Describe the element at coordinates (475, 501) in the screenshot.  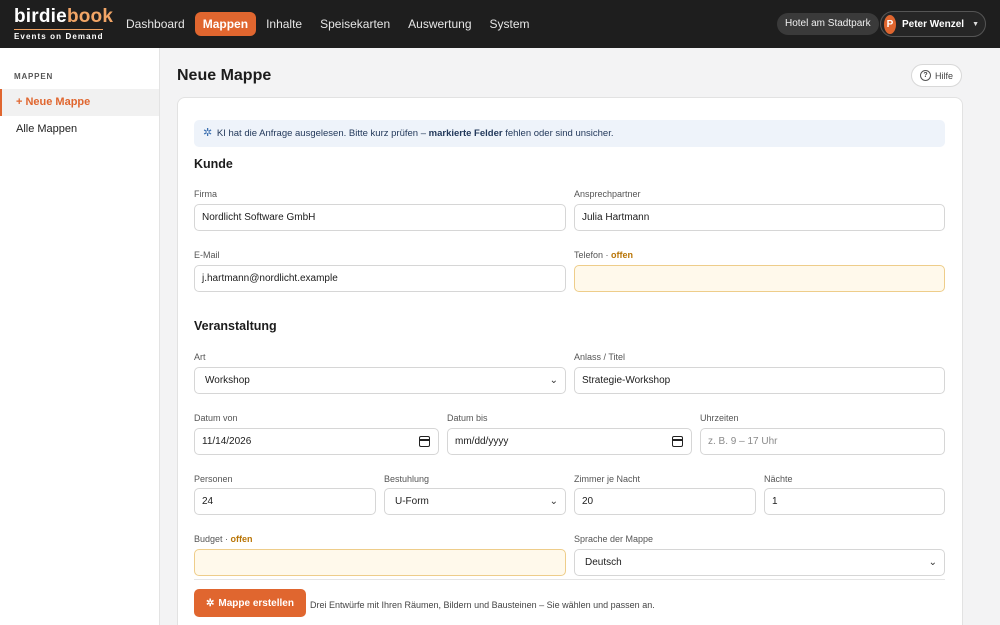
I see `seating-select: U-Form ⌄` at that location.